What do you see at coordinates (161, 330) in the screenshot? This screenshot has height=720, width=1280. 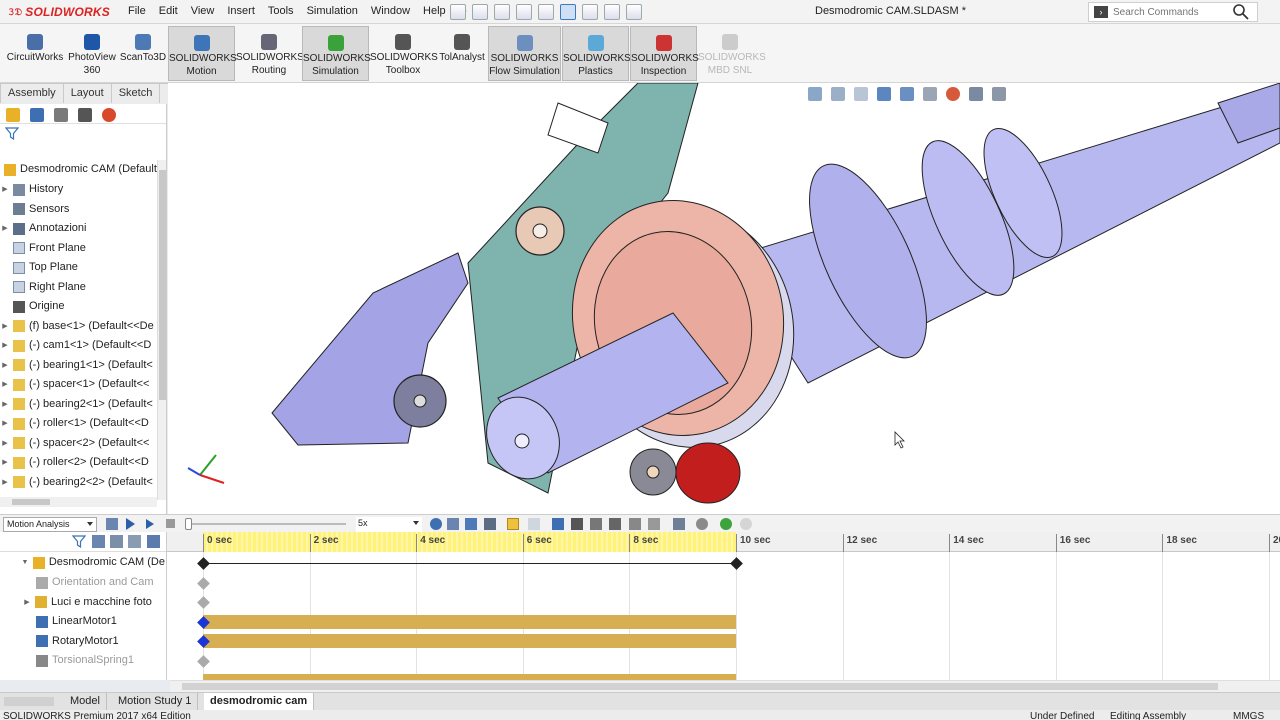 I see `tree-vertical-scrollbar` at bounding box center [161, 330].